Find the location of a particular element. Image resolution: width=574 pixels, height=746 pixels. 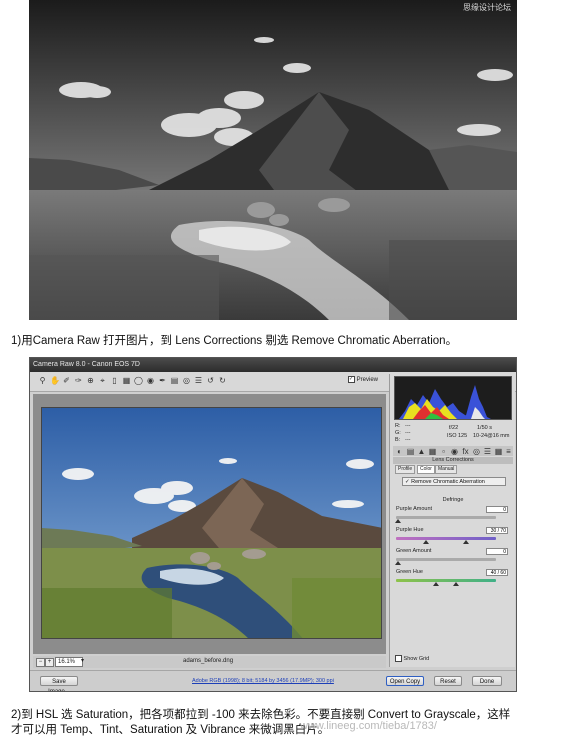

filename: adams_before.dng is located at coordinates (208, 661).